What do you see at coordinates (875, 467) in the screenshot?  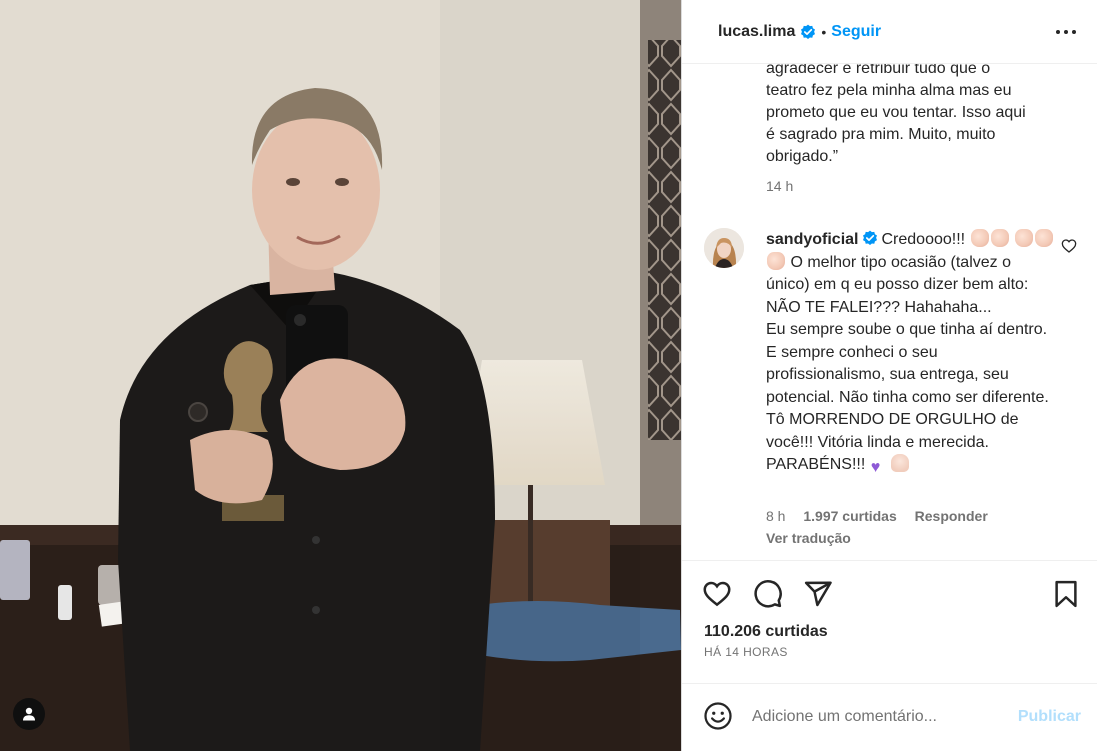 I see `purple-heart-emoji-icon: ♥` at bounding box center [875, 467].